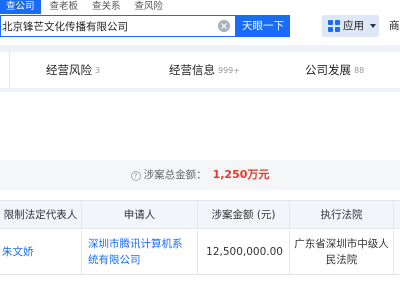 This screenshot has width=400, height=300. I want to click on app-grid-icon, so click(334, 26).